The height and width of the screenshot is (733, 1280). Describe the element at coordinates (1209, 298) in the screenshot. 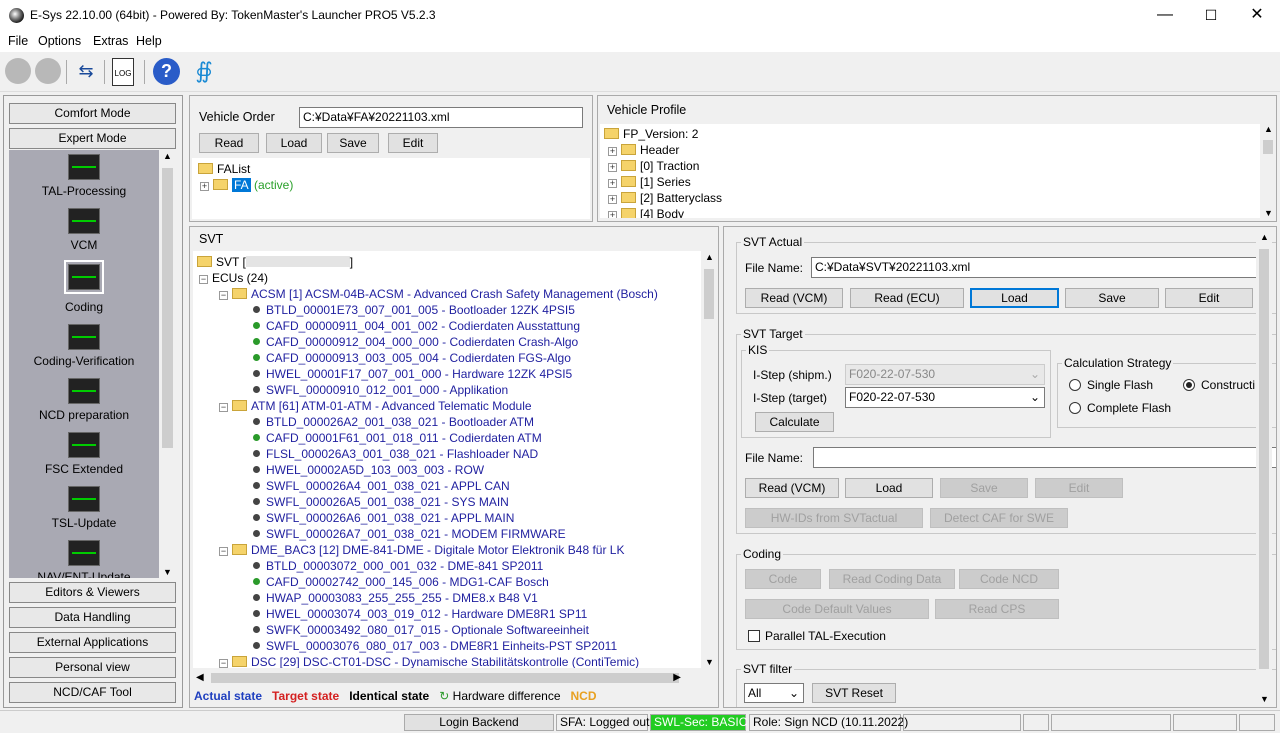

I see `svt-actual-edit-button: Edit` at that location.